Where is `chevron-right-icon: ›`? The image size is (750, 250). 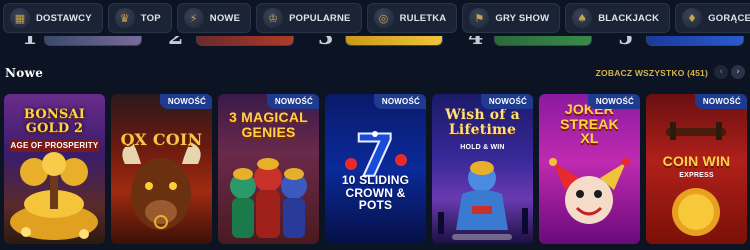 chevron-right-icon: › is located at coordinates (738, 72).